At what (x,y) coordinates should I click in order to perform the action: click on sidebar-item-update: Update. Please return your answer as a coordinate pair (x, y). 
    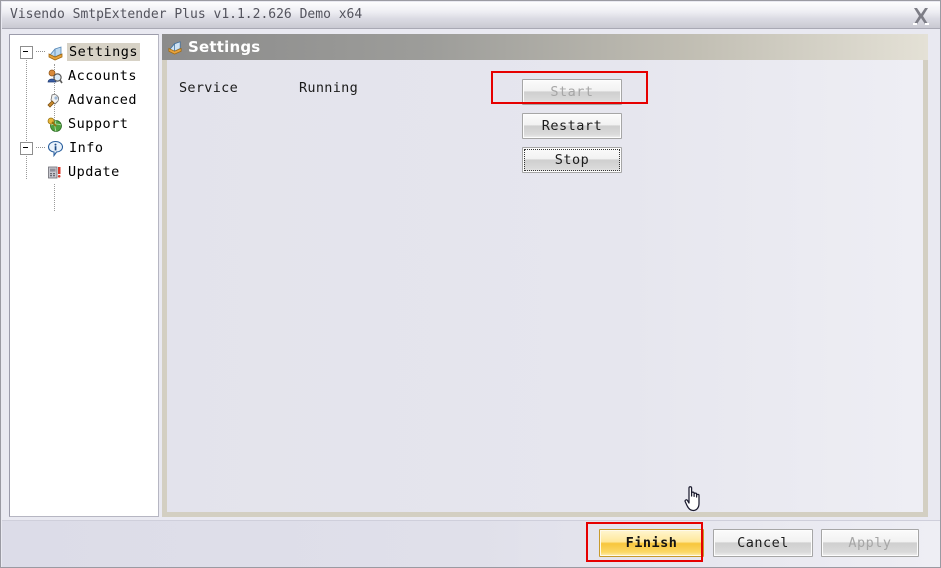
    Looking at the image, I should click on (84, 172).